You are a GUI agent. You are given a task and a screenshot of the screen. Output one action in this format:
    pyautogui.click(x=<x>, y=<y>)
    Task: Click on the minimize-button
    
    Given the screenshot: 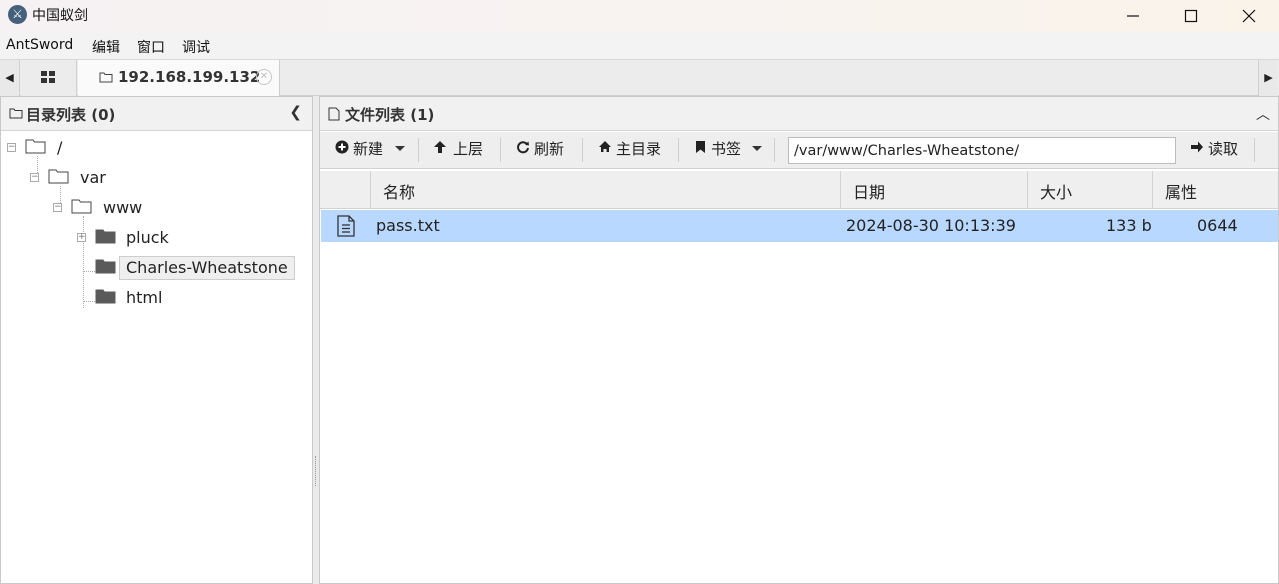 What is the action you would take?
    pyautogui.click(x=1133, y=16)
    